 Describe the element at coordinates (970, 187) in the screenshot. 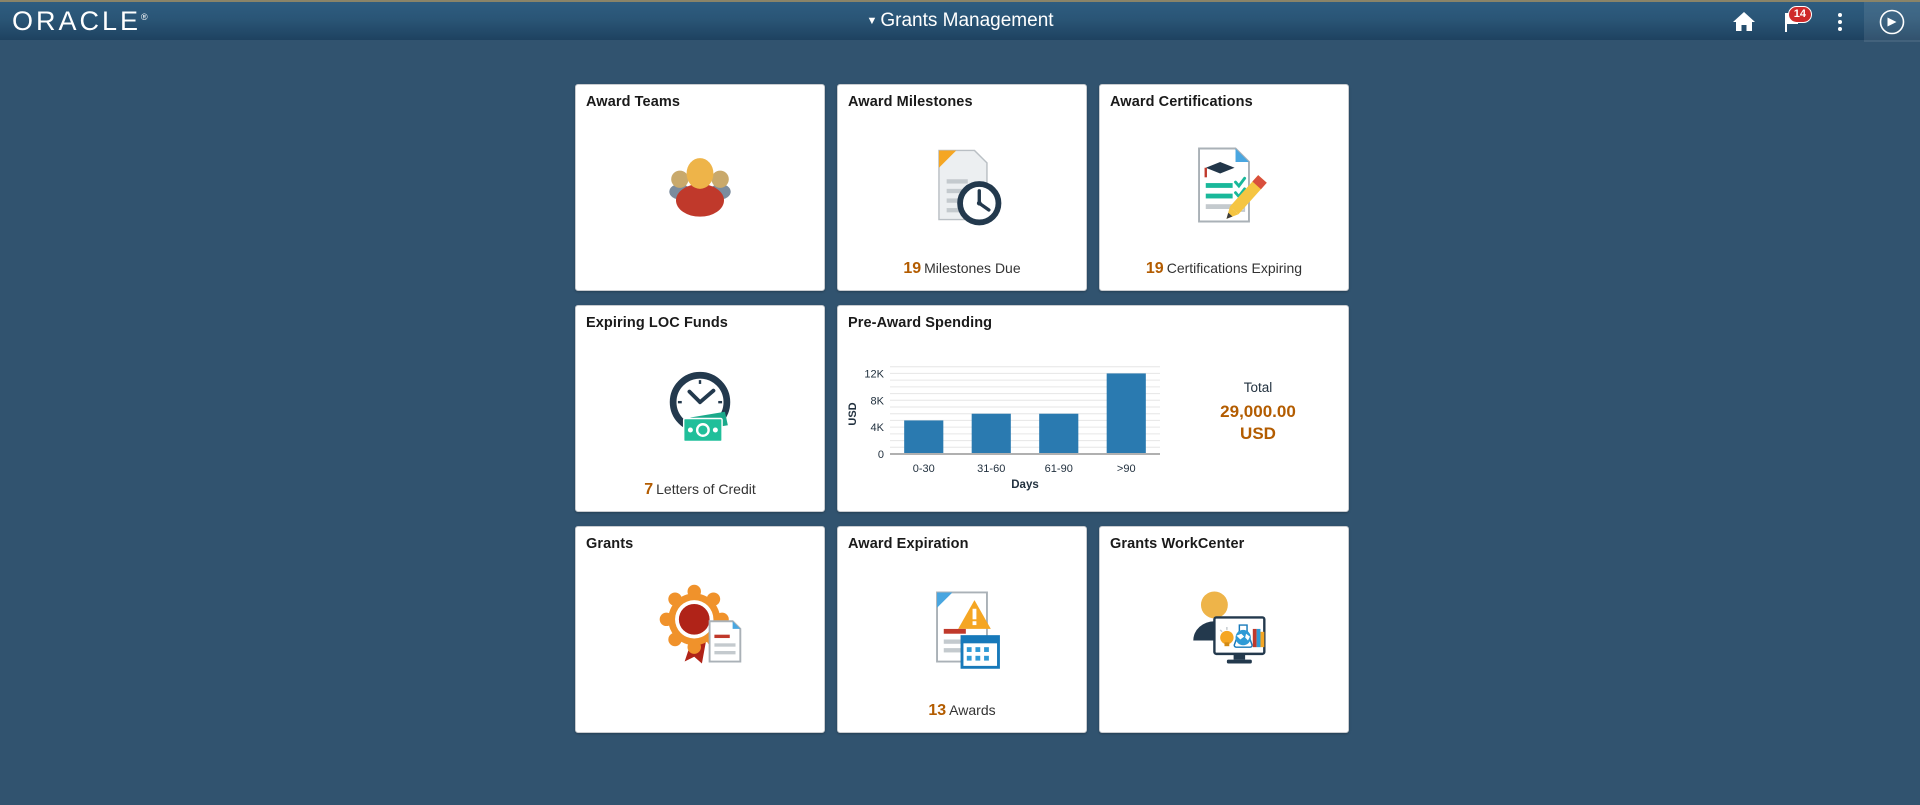

I see `document-clock-icon` at that location.